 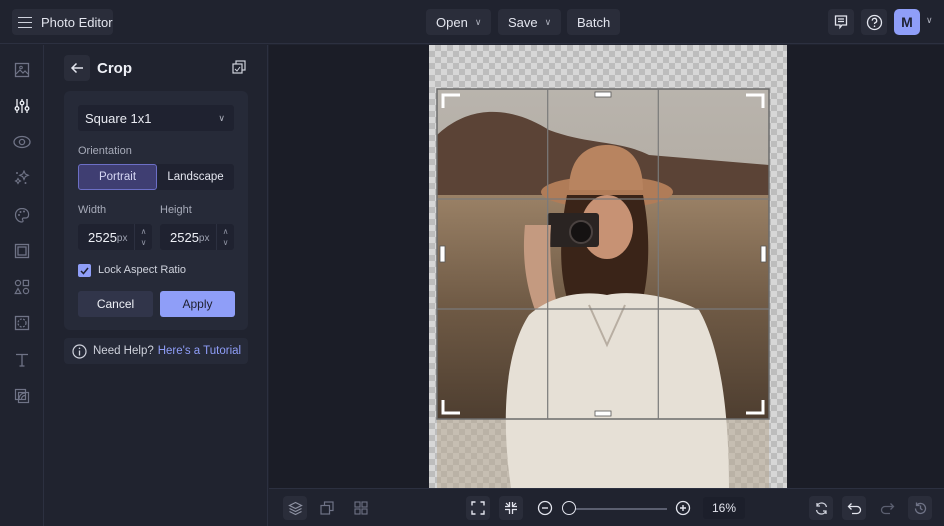 I want to click on layers-button, so click(x=295, y=508).